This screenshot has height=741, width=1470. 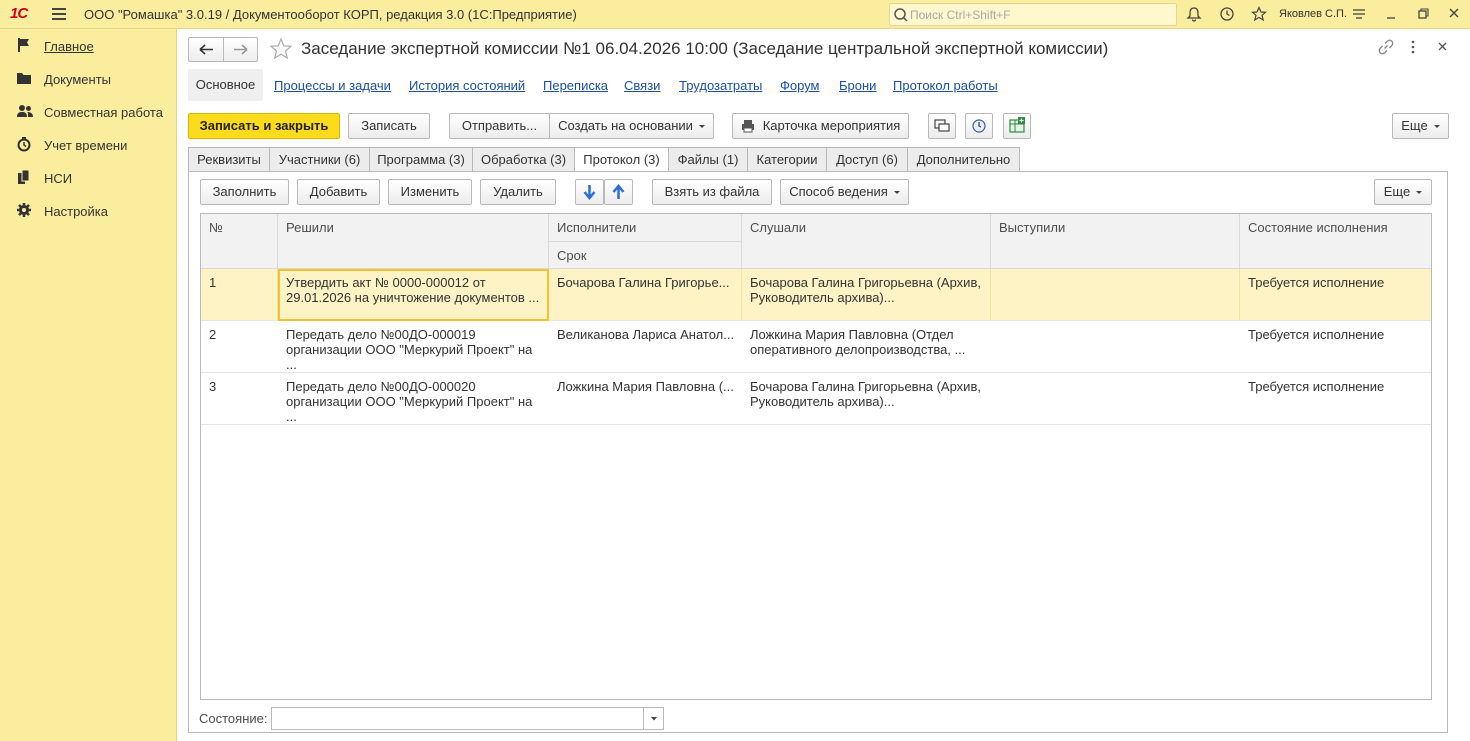 I want to click on nav-link-forum: Форум, so click(x=800, y=85).